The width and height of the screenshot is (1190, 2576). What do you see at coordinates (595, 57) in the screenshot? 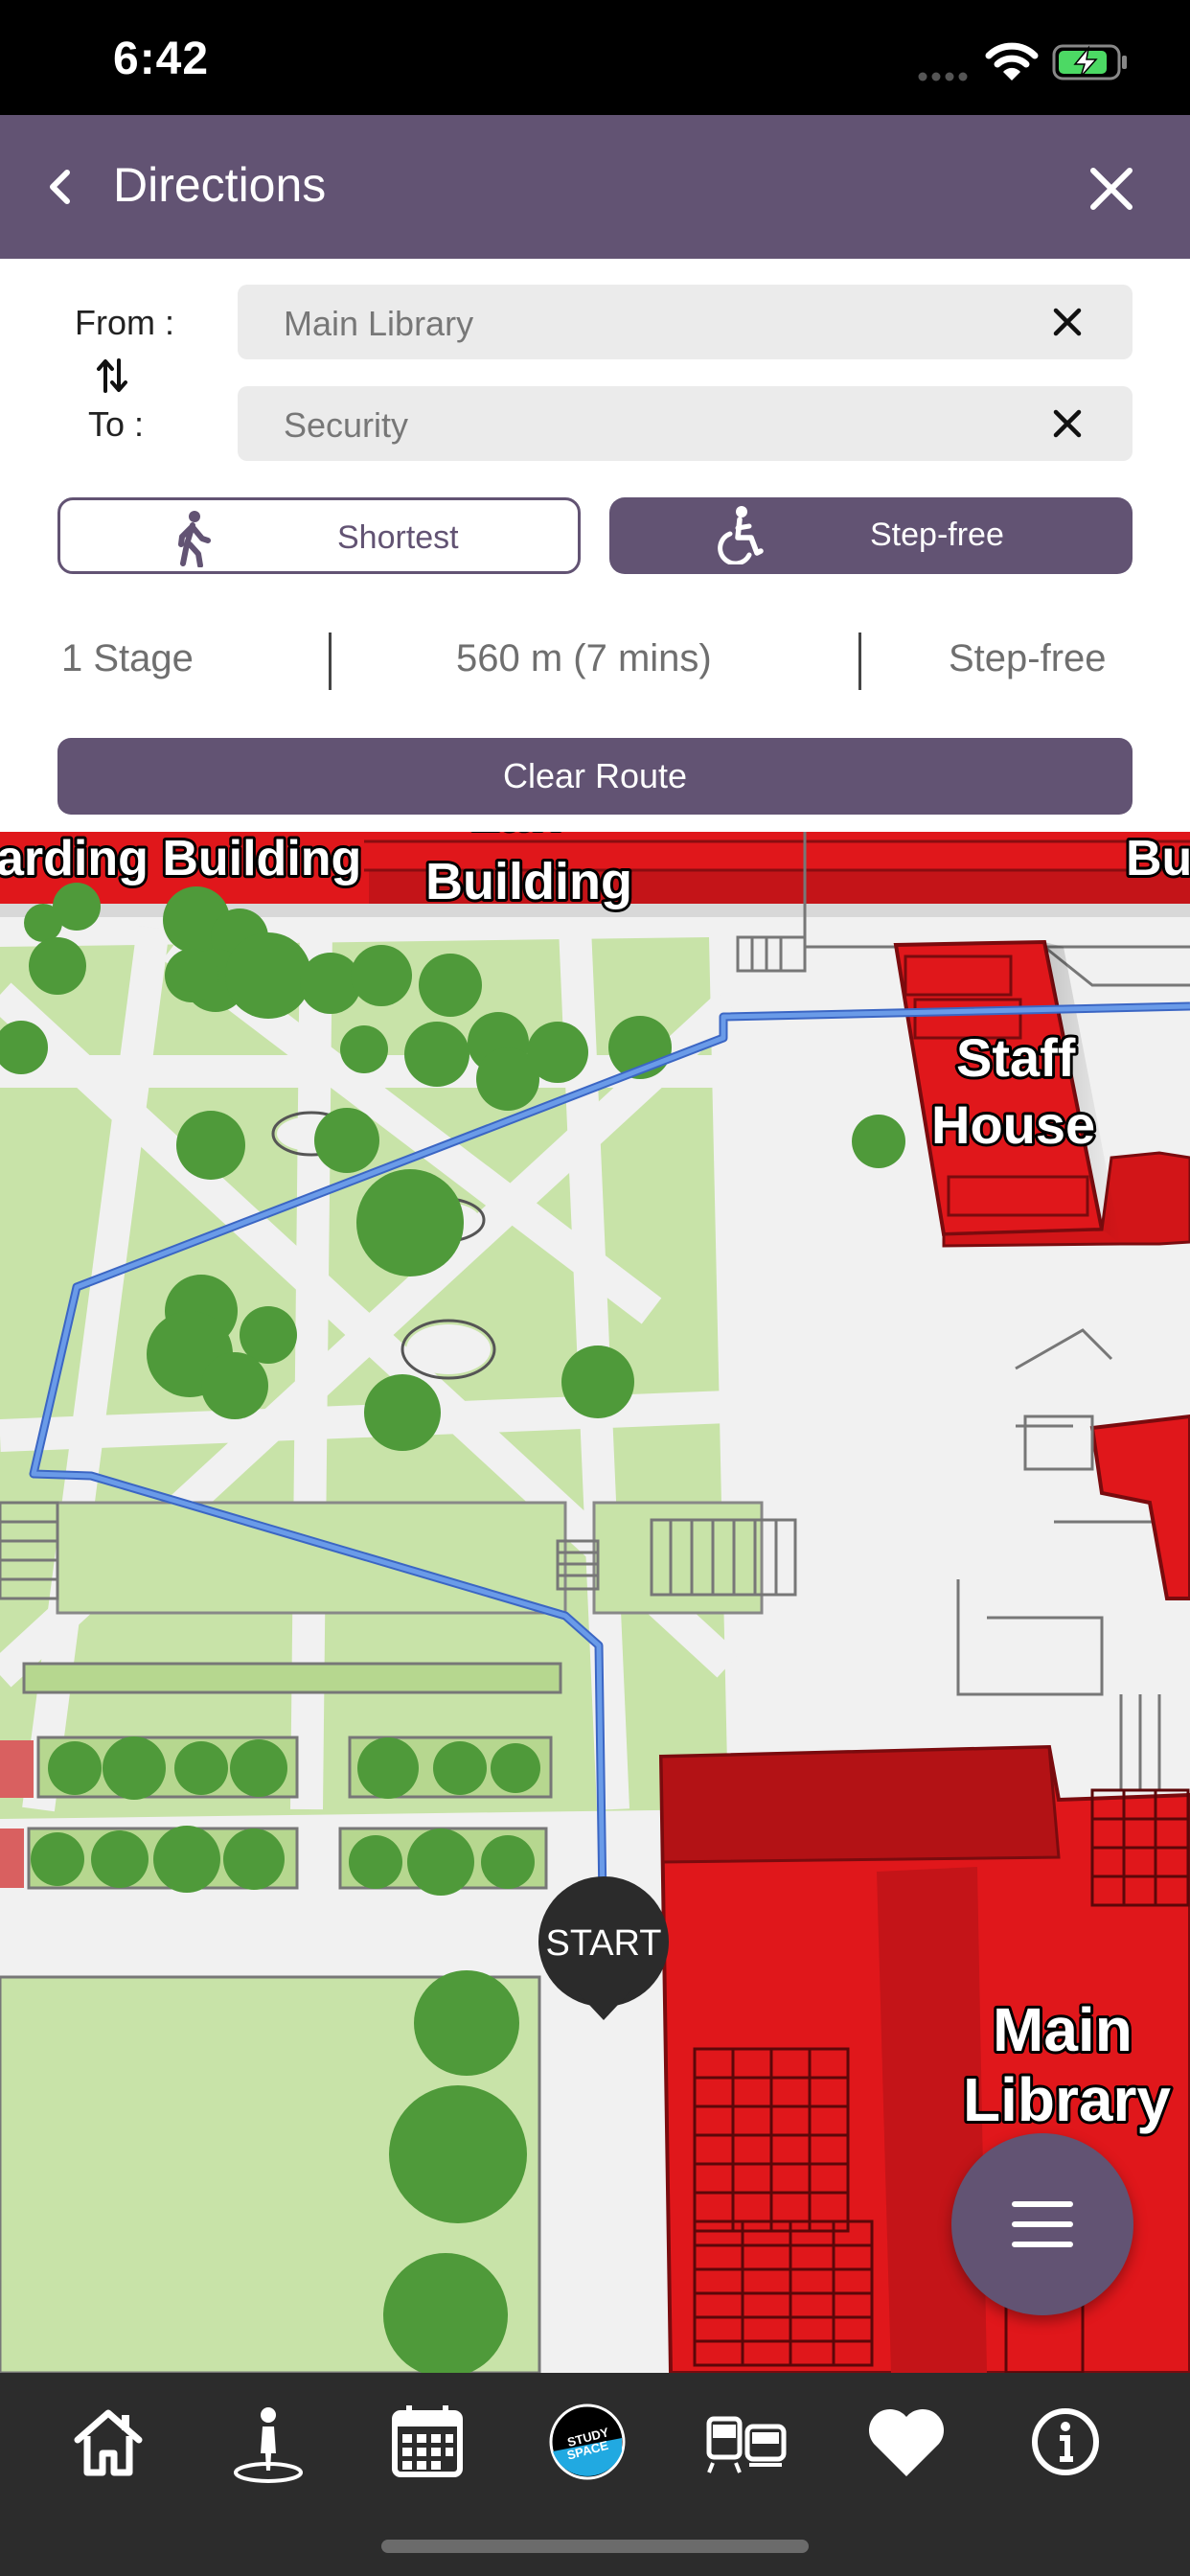
I see `status-bar: 6:42` at bounding box center [595, 57].